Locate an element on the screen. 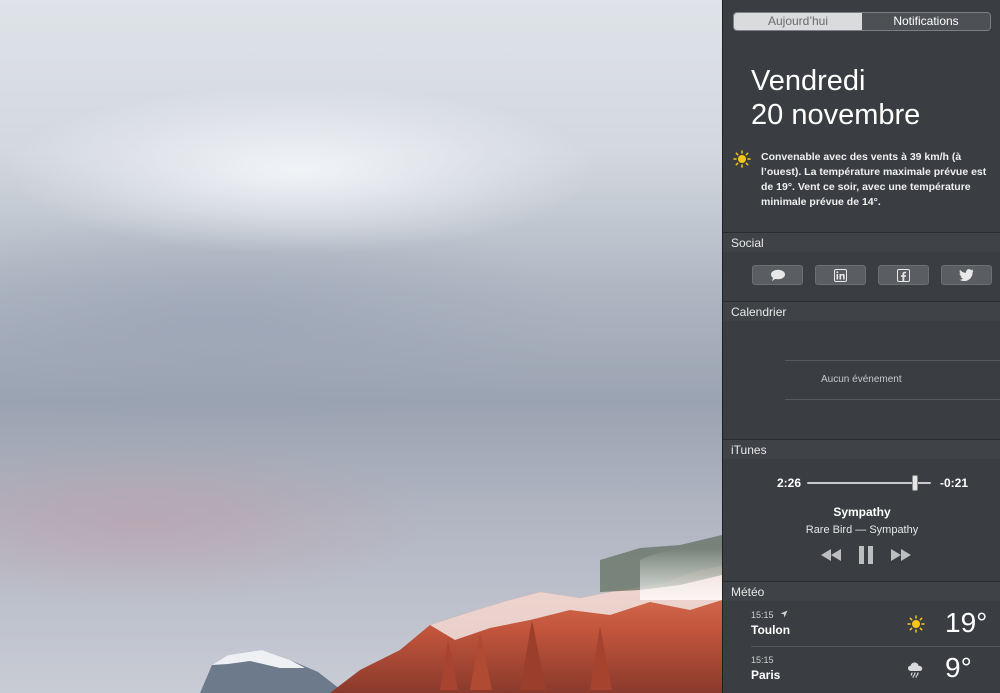 This screenshot has height=693, width=1000. segmented-control: Aujourd’hui Notifications is located at coordinates (862, 21).